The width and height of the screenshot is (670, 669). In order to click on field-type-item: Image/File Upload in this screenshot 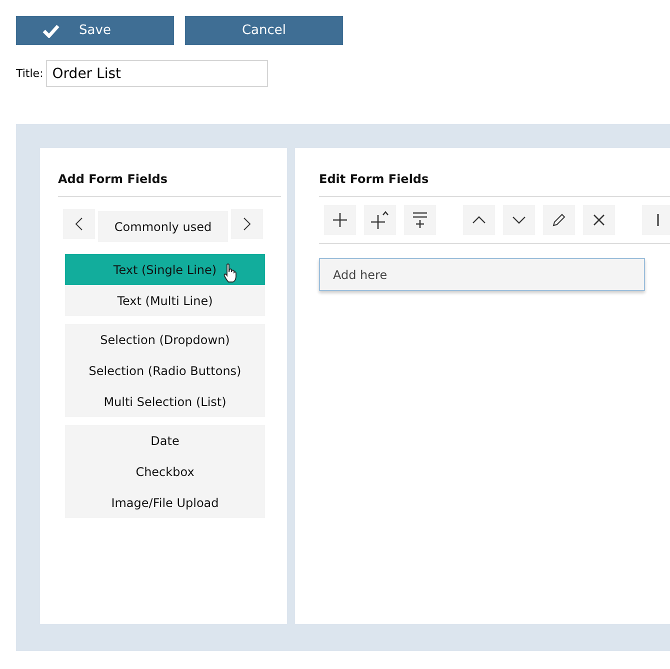, I will do `click(165, 502)`.